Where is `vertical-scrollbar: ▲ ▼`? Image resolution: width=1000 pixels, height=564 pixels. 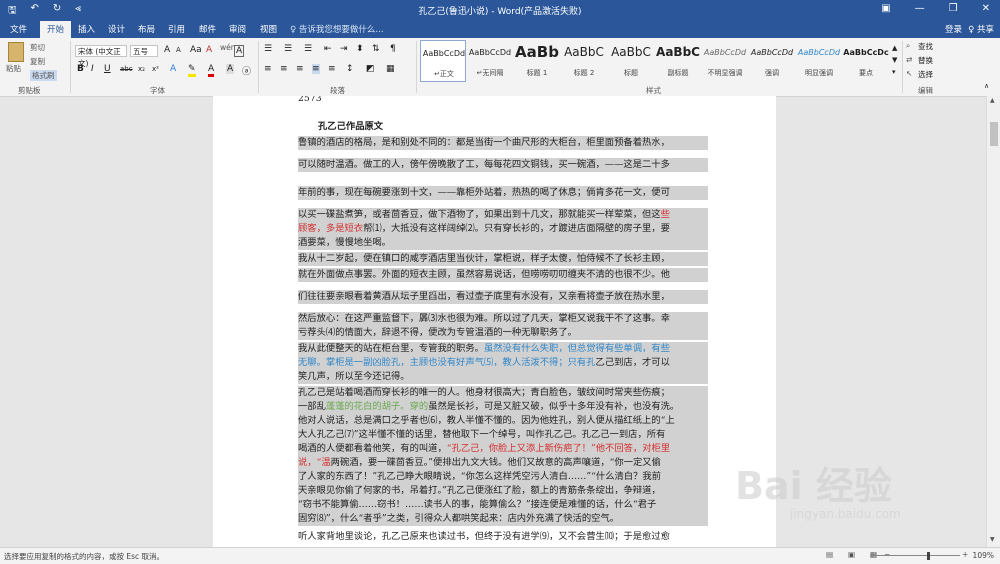
vertical-scrollbar: ▲ ▼ is located at coordinates (993, 321).